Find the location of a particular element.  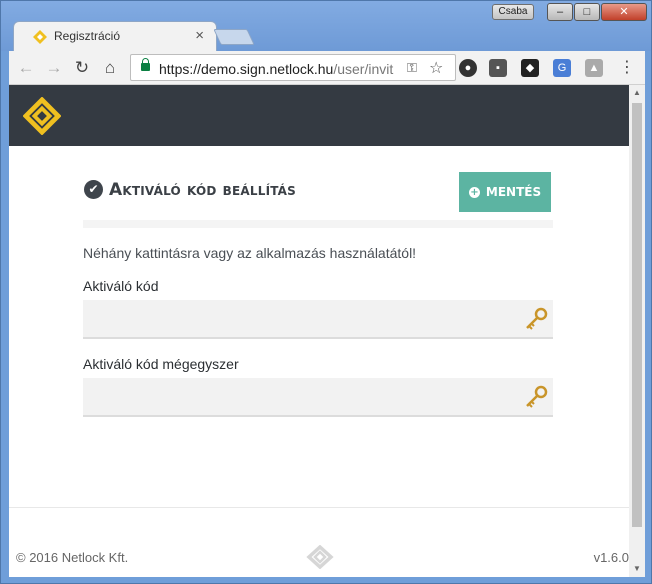

title-bar: Regisztráció × Csaba – □ ✕ is located at coordinates (326, 26).